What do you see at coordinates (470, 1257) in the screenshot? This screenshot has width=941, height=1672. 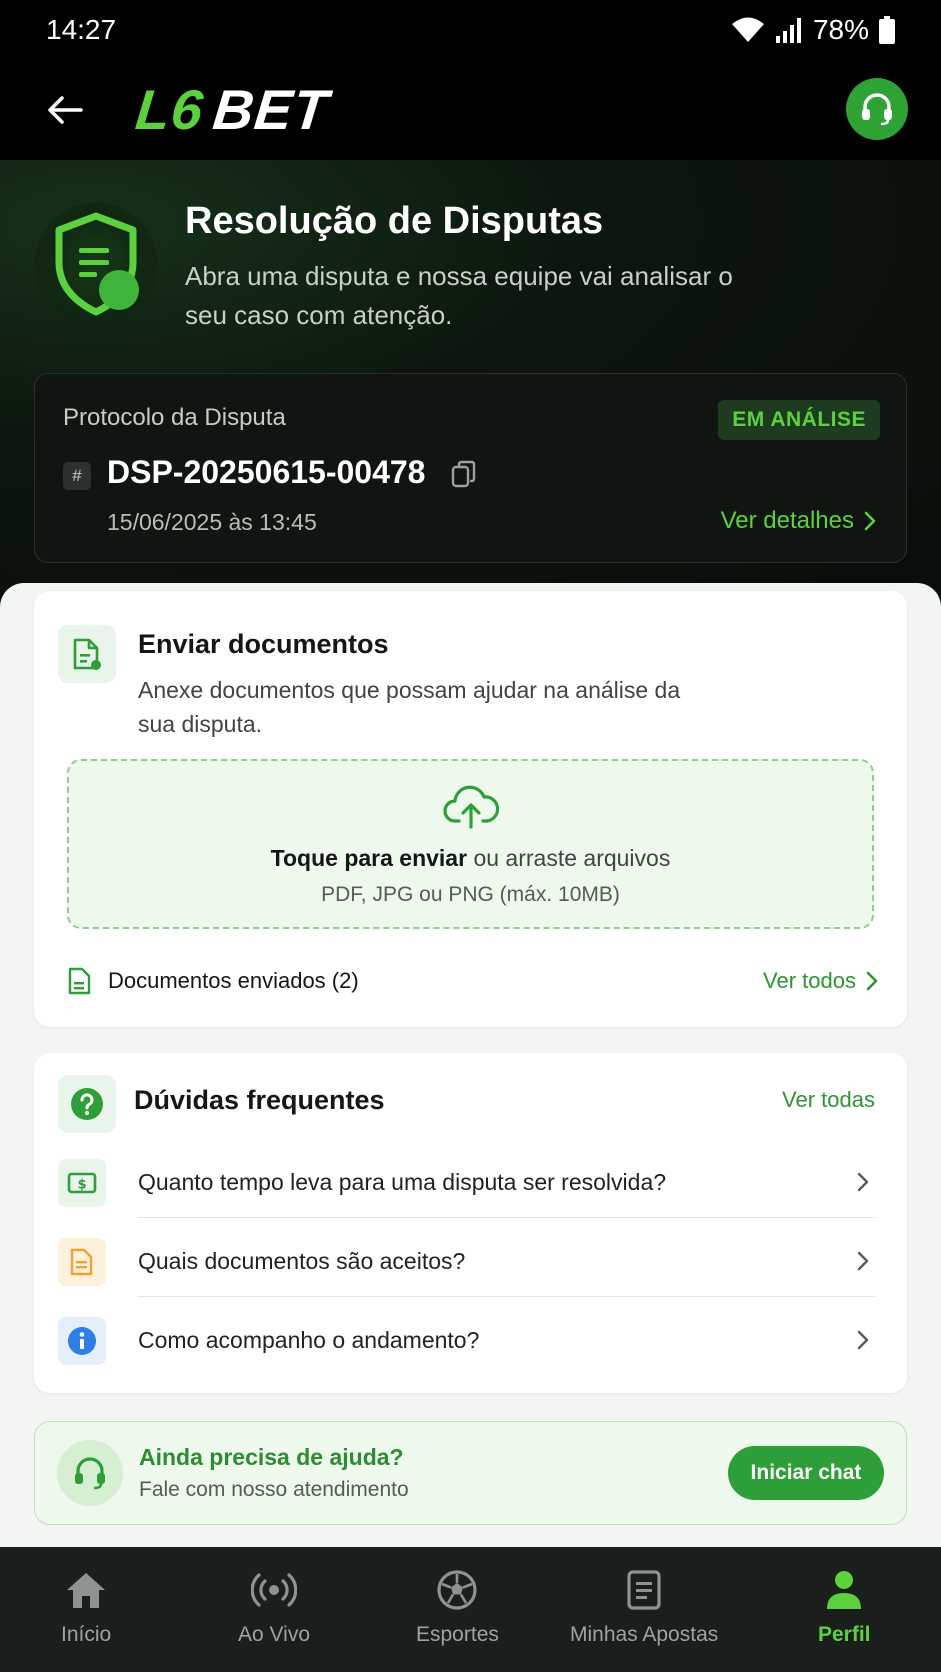 I see `faq-item: Quais documentos são aceitos?` at bounding box center [470, 1257].